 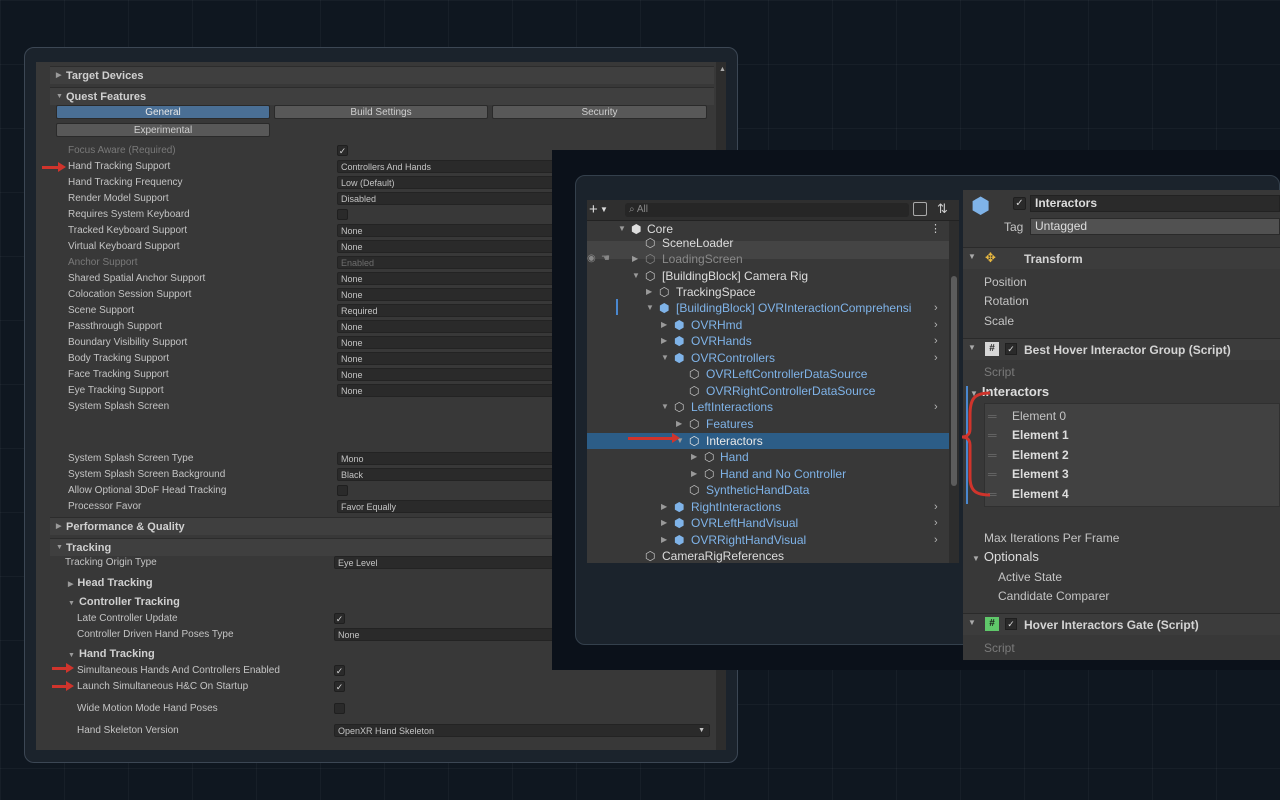 I want to click on wide-motion-checkbox, so click(x=339, y=708).